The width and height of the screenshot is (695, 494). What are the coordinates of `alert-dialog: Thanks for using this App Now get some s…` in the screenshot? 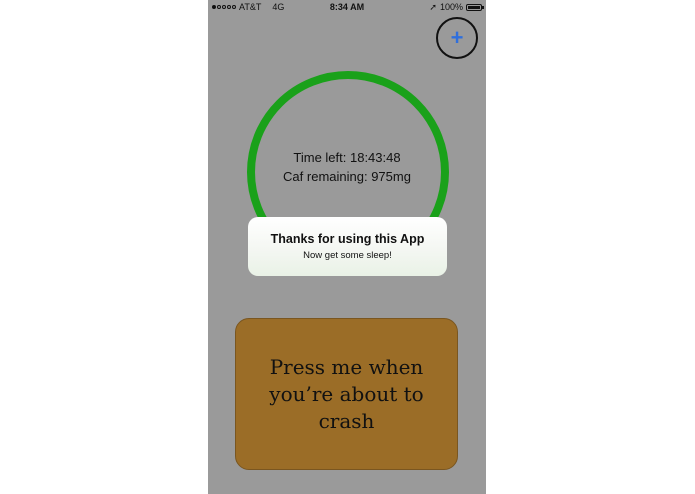 It's located at (347, 246).